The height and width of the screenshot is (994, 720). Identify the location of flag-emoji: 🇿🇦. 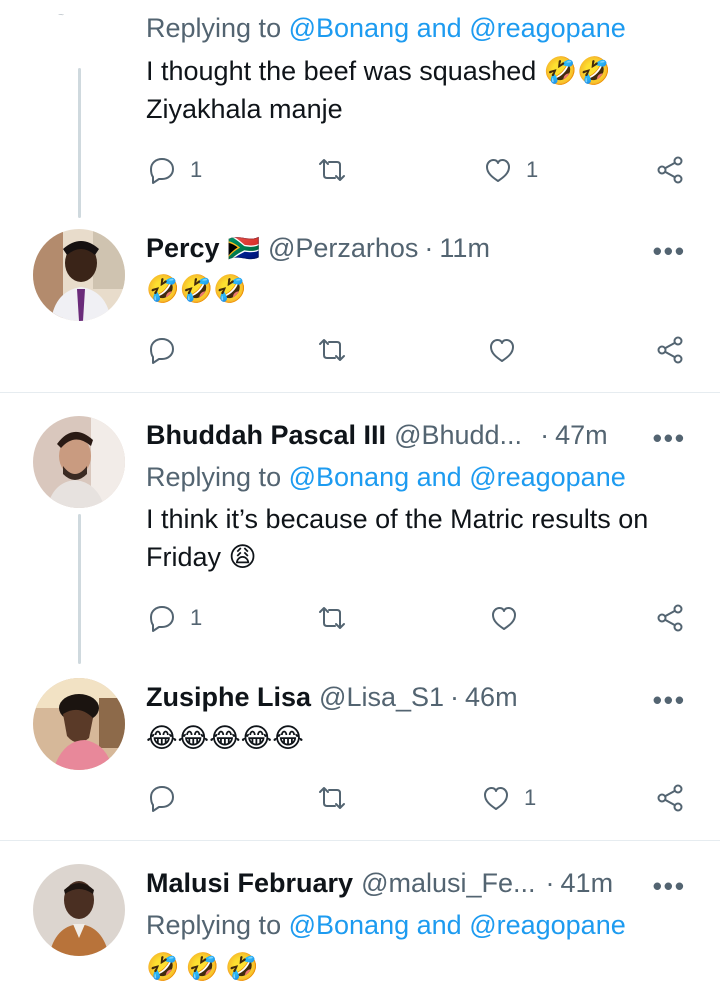
(243, 247).